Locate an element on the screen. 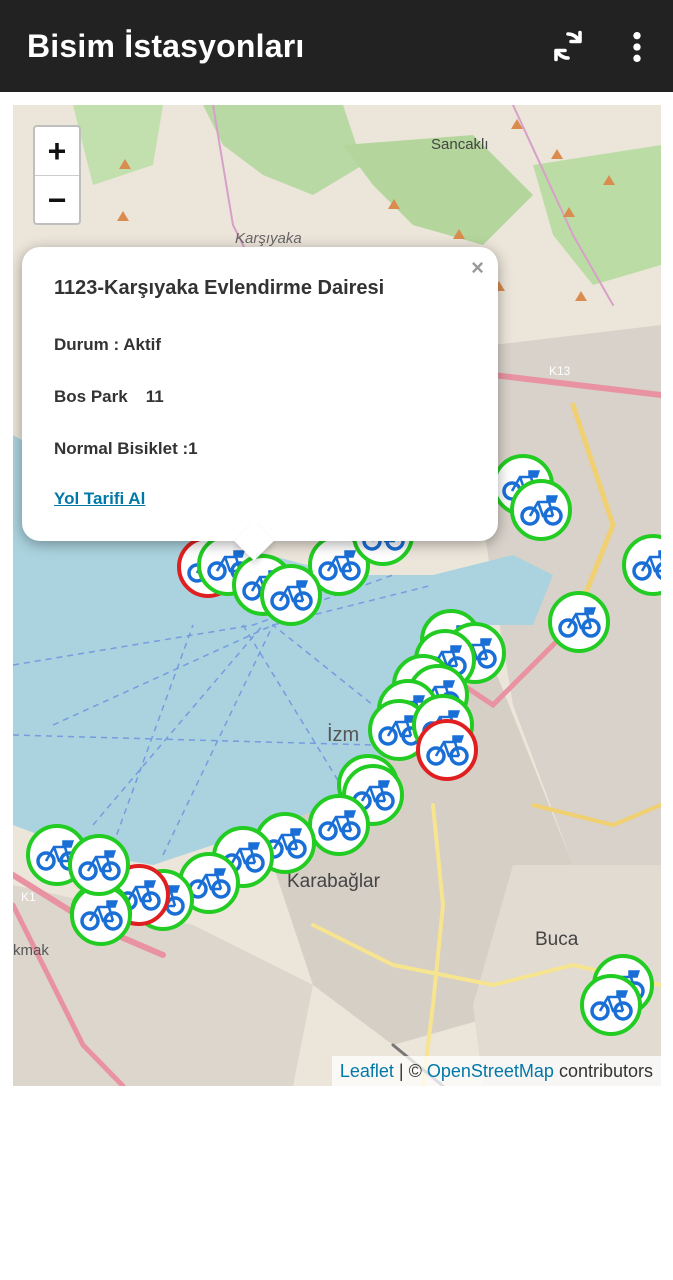 Image resolution: width=673 pixels, height=1280 pixels. attribution-suffix: contributors is located at coordinates (603, 1071).